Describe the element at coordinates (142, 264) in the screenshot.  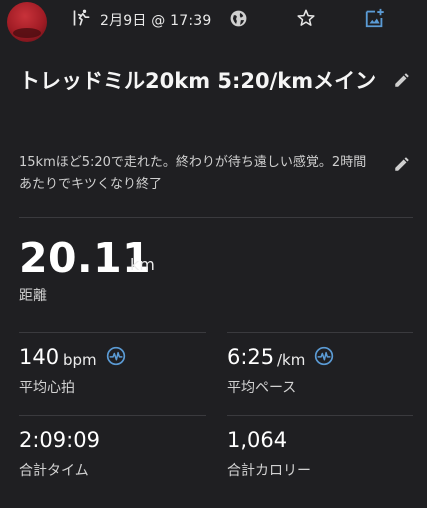
I see `distance-unit: km` at that location.